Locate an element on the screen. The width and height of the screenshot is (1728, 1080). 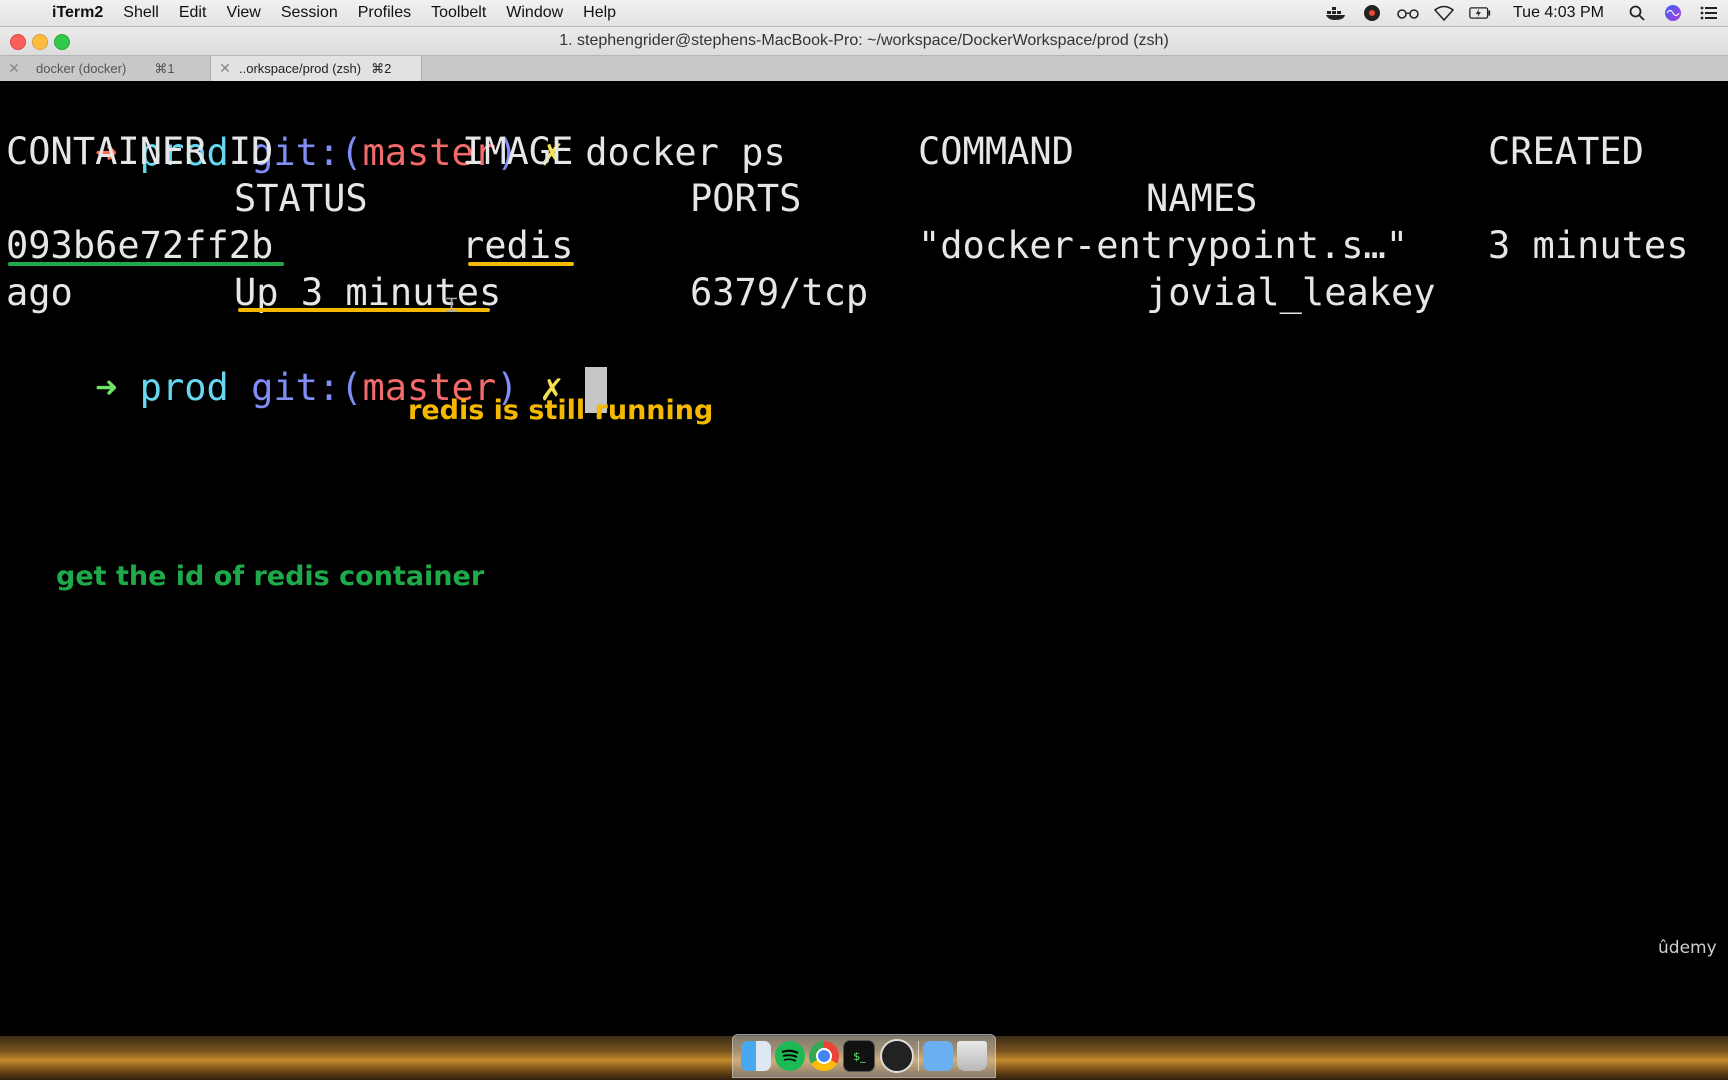
prompt-dir: prod is located at coordinates (184, 387).